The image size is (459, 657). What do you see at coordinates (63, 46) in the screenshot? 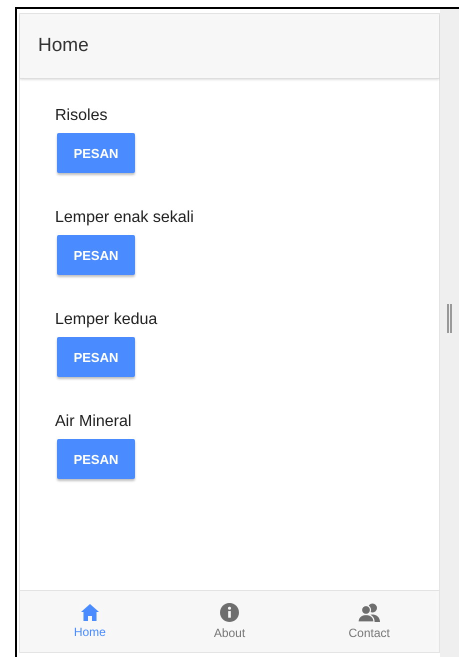
I see `page-title: Home` at bounding box center [63, 46].